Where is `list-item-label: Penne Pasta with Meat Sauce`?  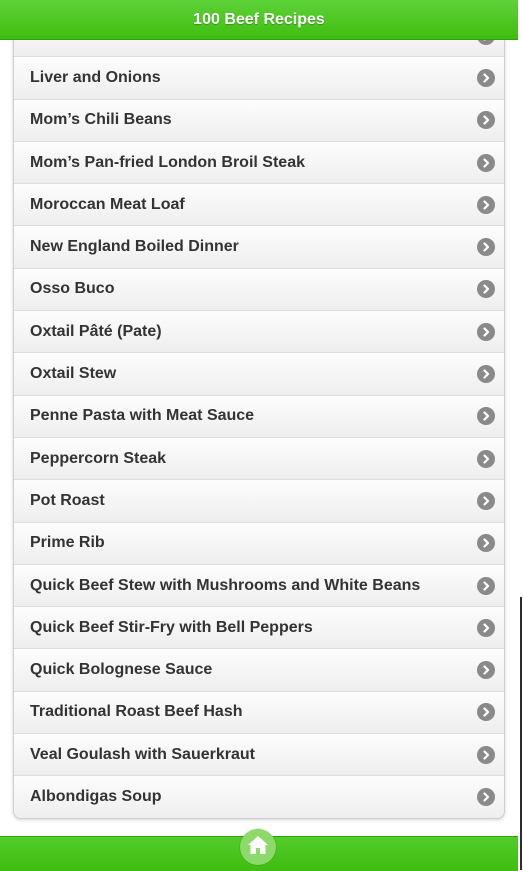 list-item-label: Penne Pasta with Meat Sauce is located at coordinates (142, 416).